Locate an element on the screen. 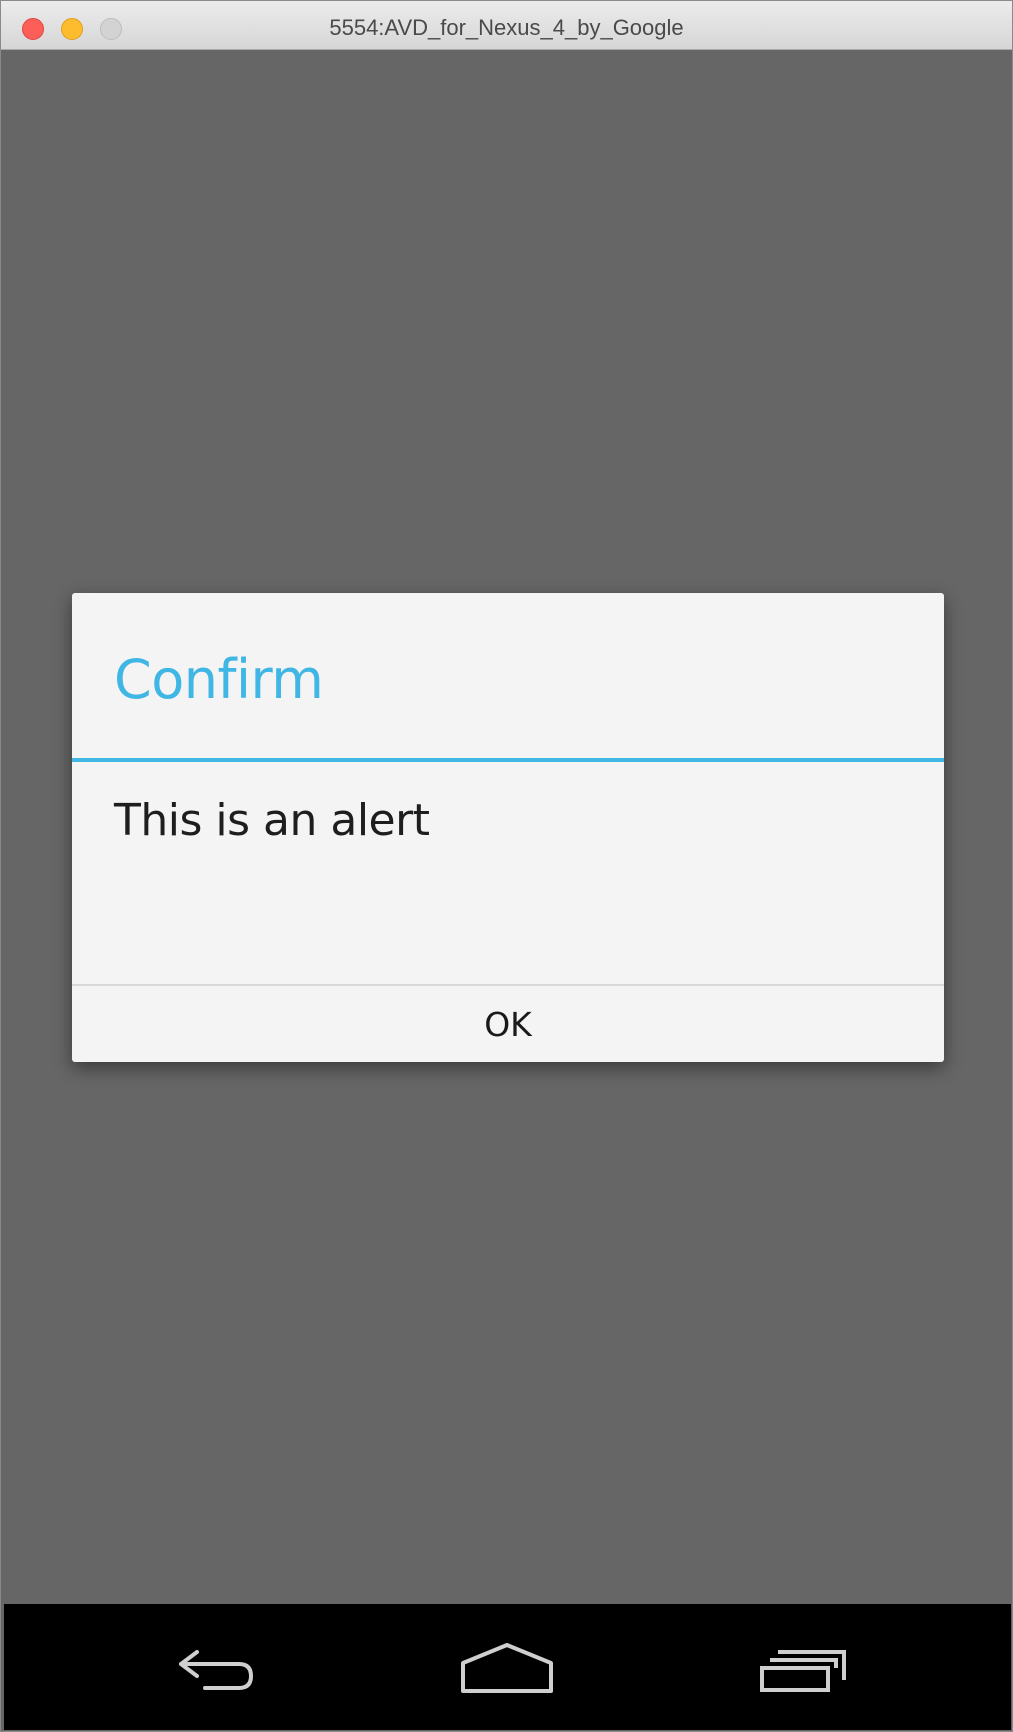  recent-apps-icon is located at coordinates (803, 1671).